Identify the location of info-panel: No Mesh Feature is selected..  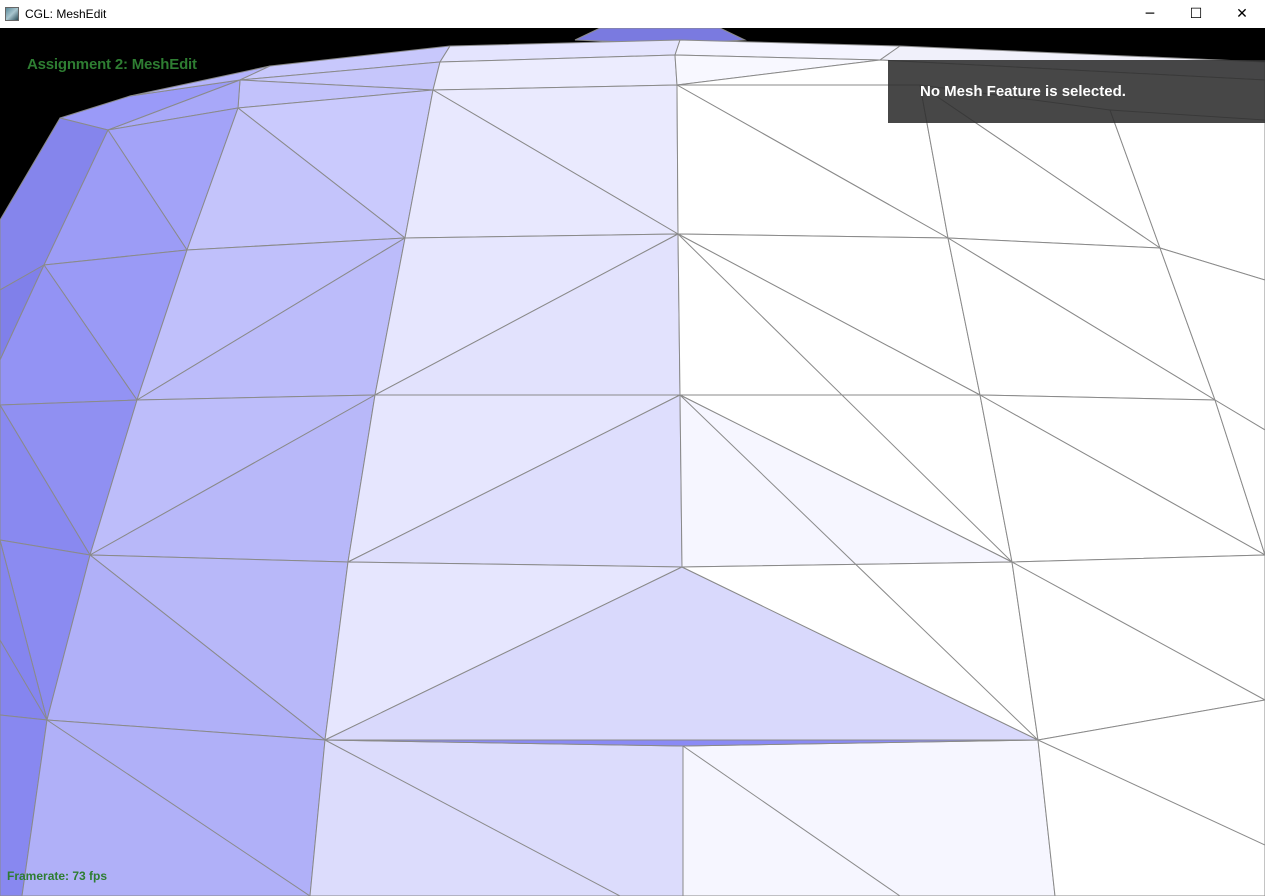
(1076, 91).